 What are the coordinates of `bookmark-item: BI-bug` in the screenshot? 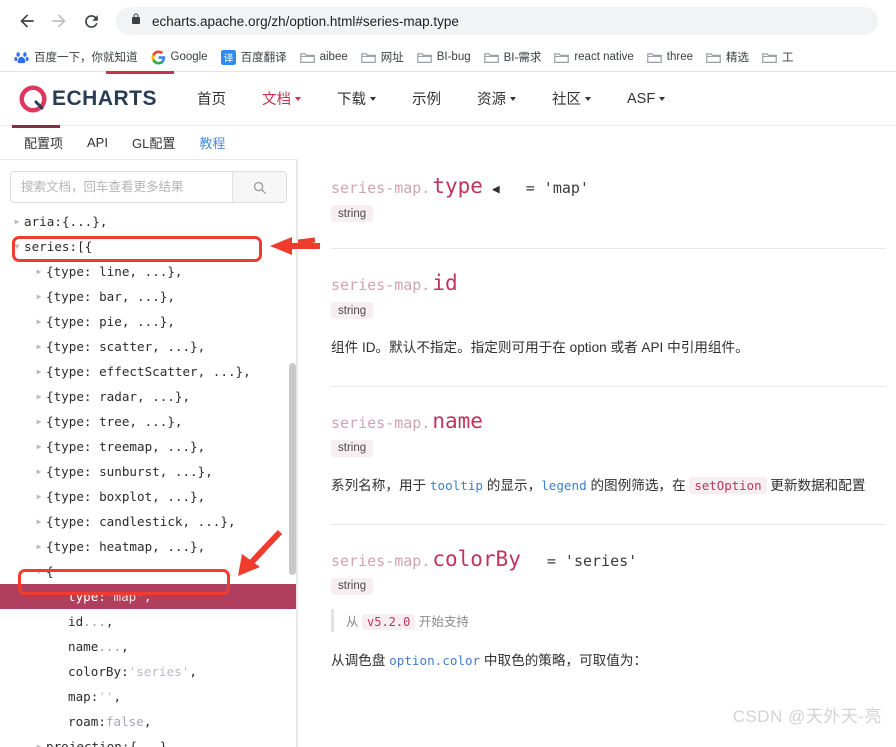 It's located at (444, 57).